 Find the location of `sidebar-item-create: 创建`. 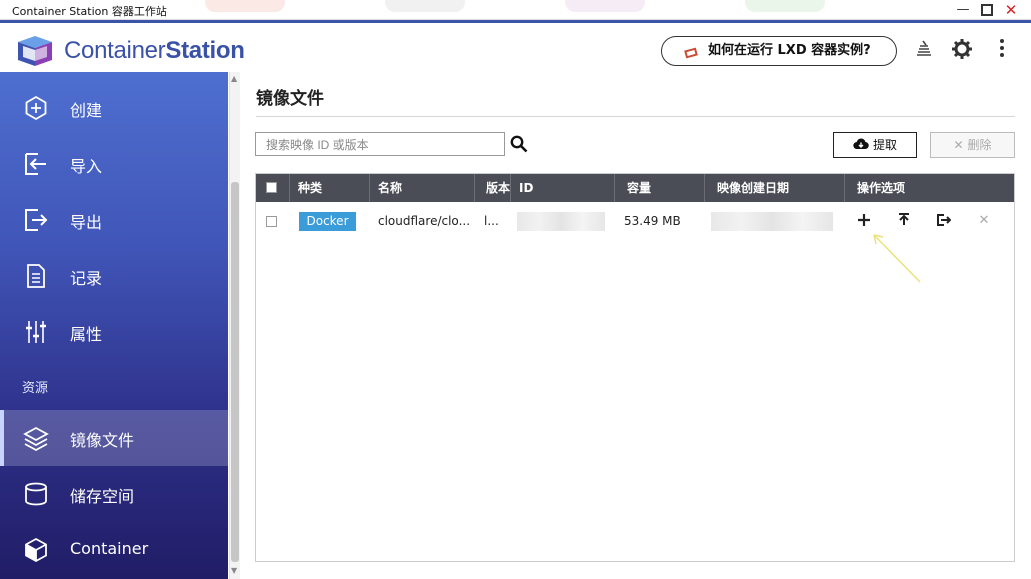

sidebar-item-create: 创建 is located at coordinates (114, 108).